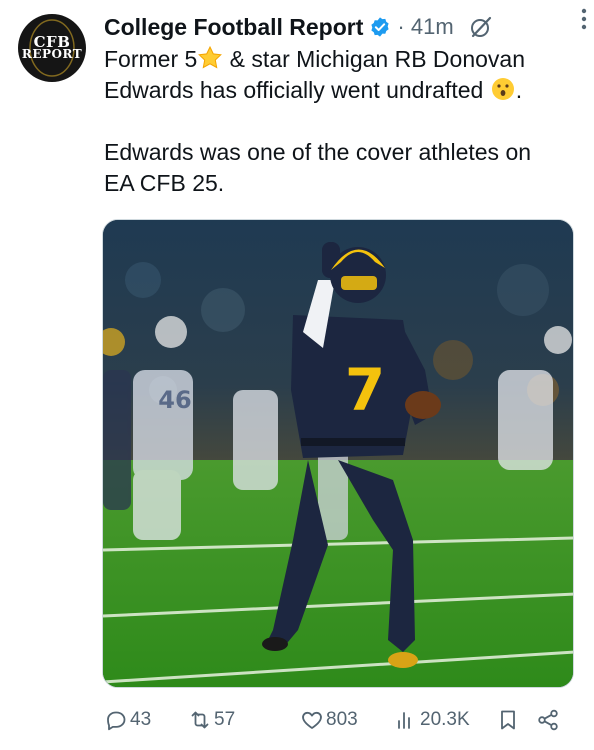 Image resolution: width=594 pixels, height=750 pixels. I want to click on reply-button: 43, so click(127, 720).